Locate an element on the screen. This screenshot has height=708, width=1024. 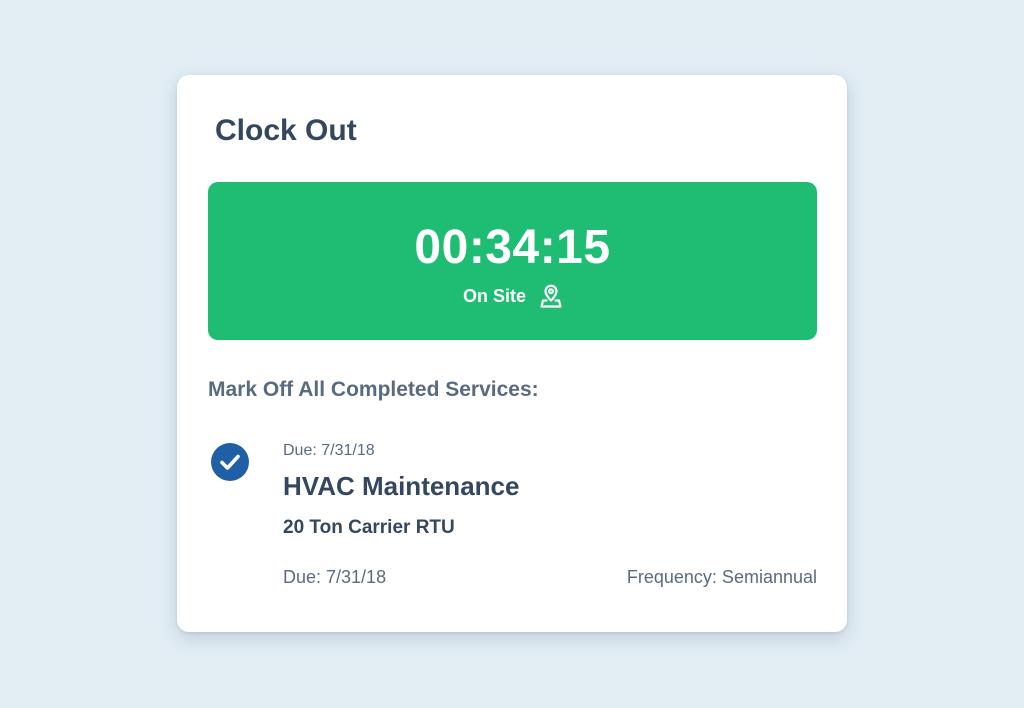
site-status-label: On Site is located at coordinates (494, 296).